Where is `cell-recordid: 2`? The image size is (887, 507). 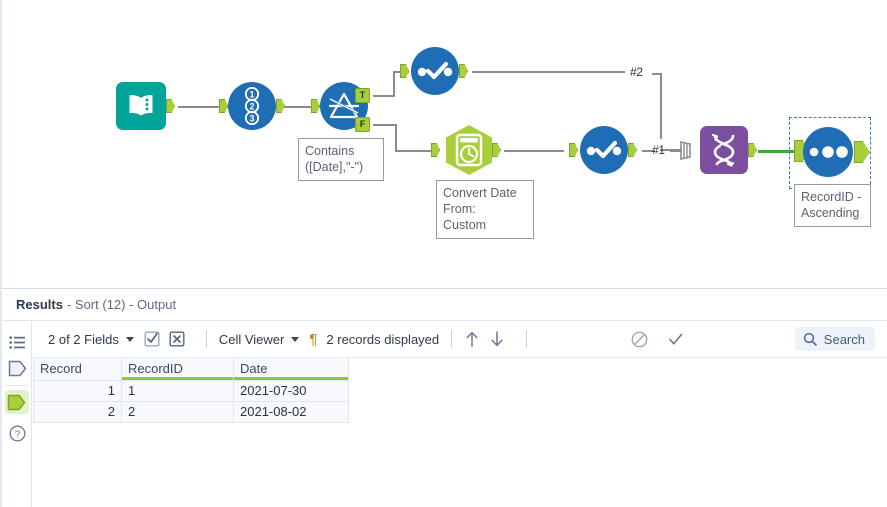
cell-recordid: 2 is located at coordinates (177, 411).